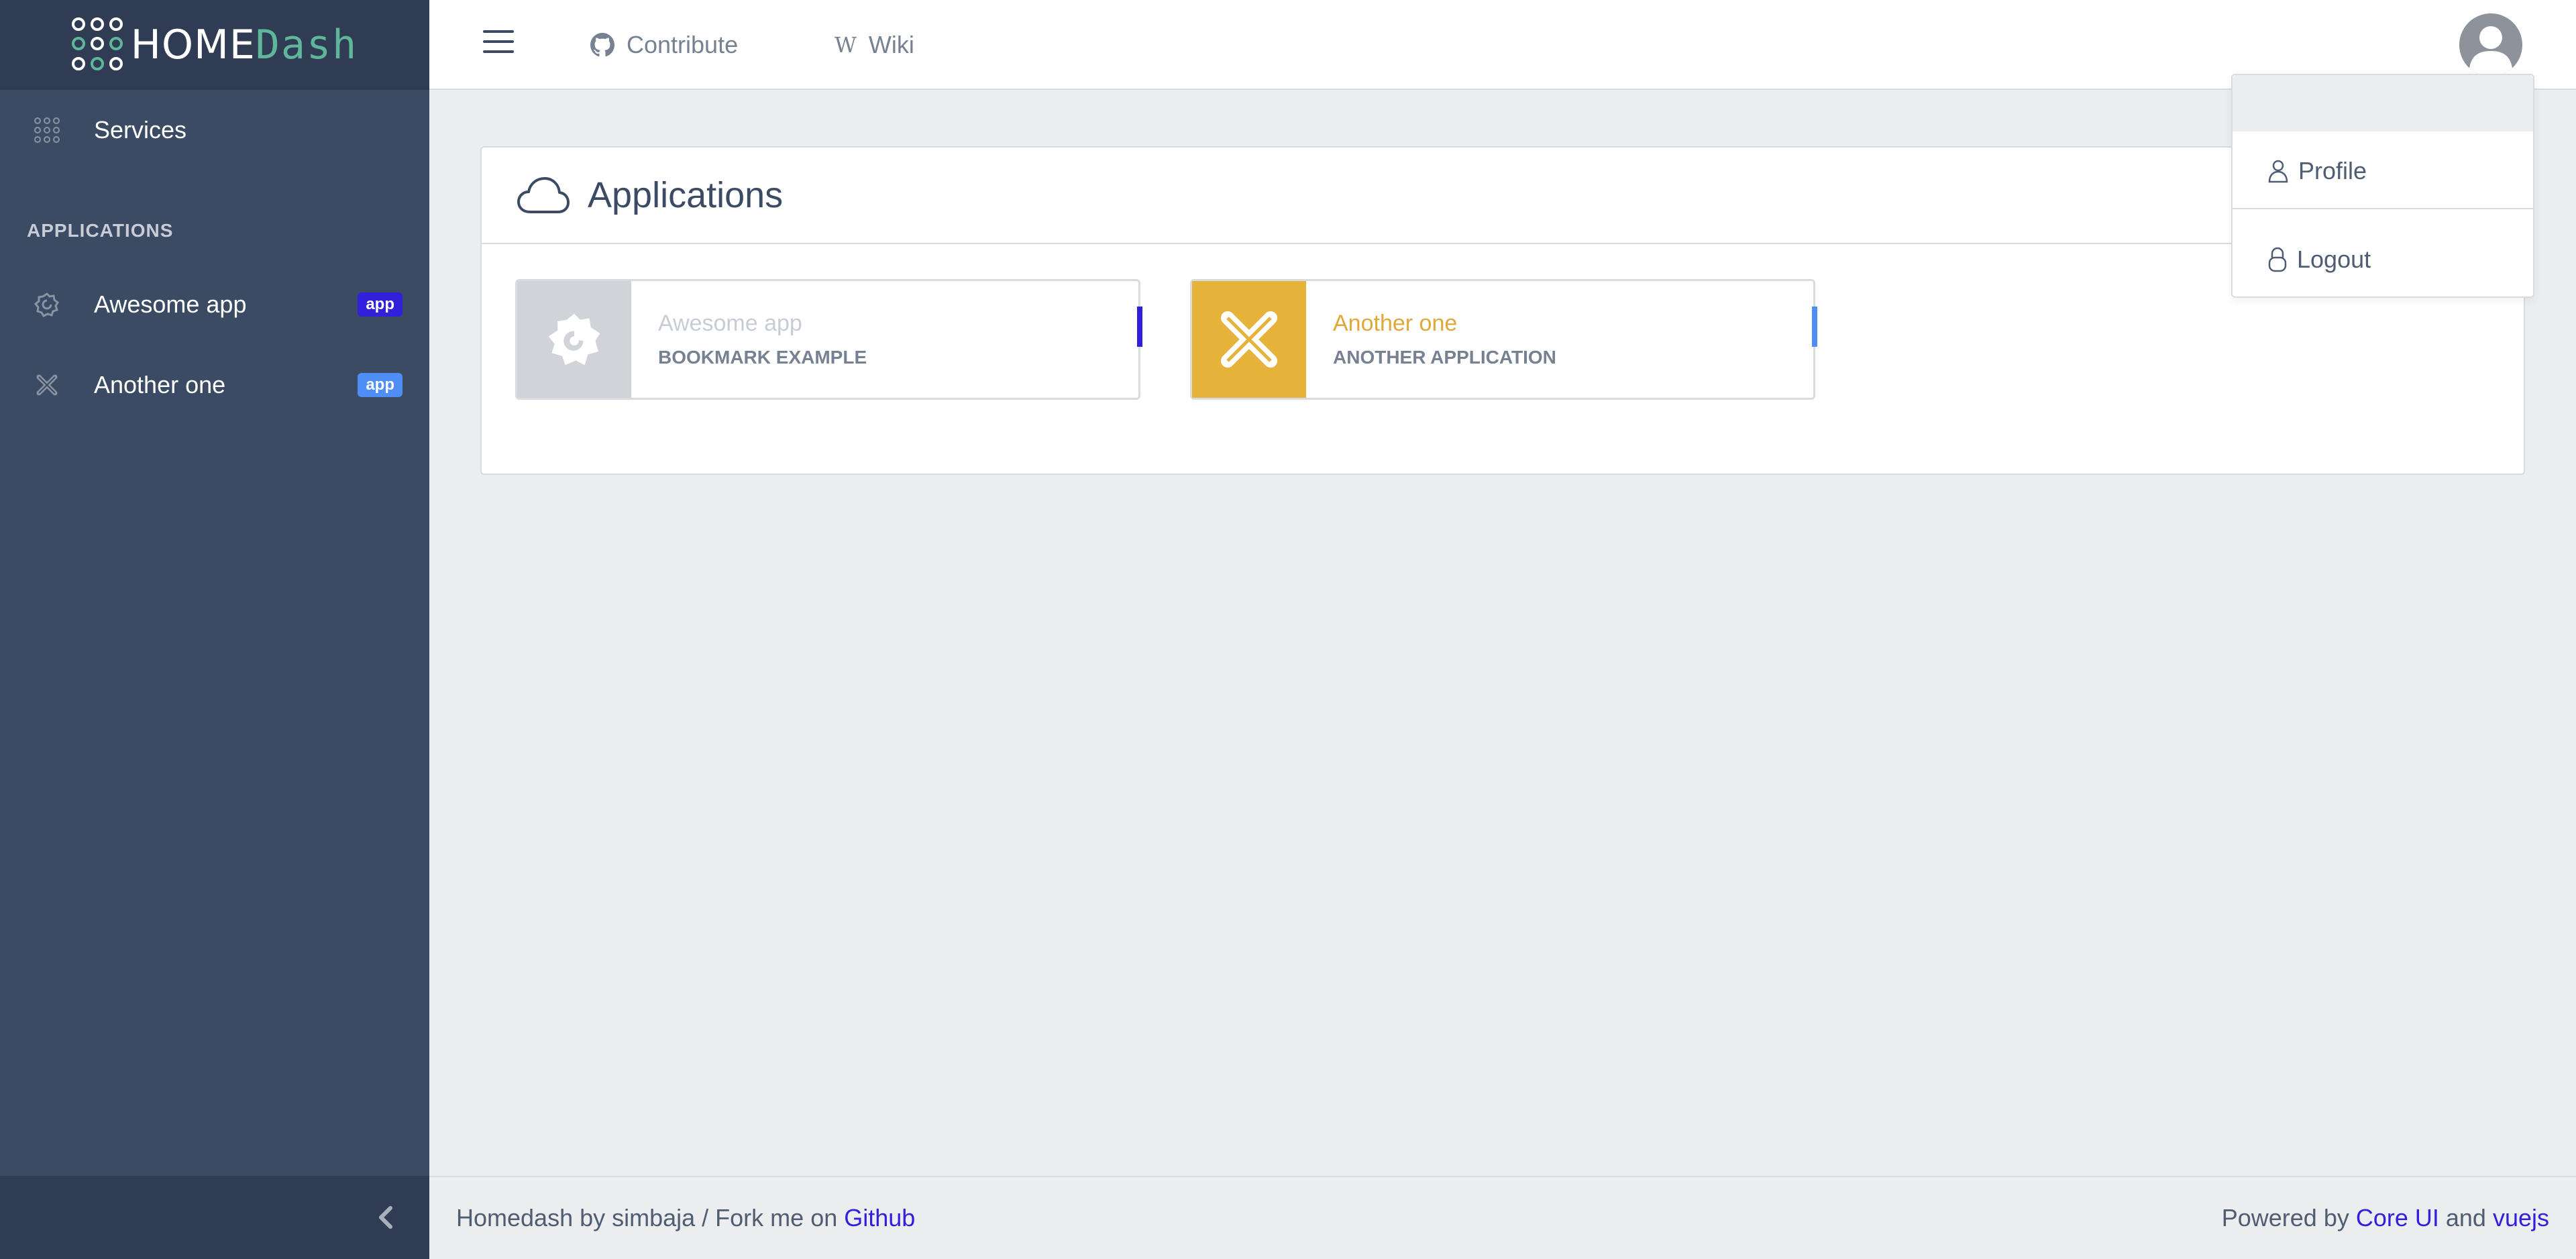 This screenshot has width=2576, height=1259. Describe the element at coordinates (683, 44) in the screenshot. I see `nav-contribute-label: Contribute` at that location.